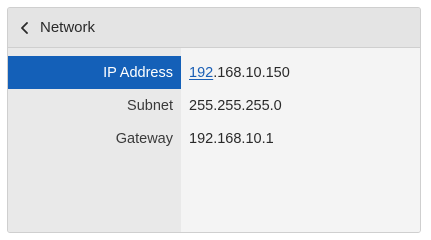  What do you see at coordinates (300, 105) in the screenshot?
I see `subnet-value: 255.255.255.0` at bounding box center [300, 105].